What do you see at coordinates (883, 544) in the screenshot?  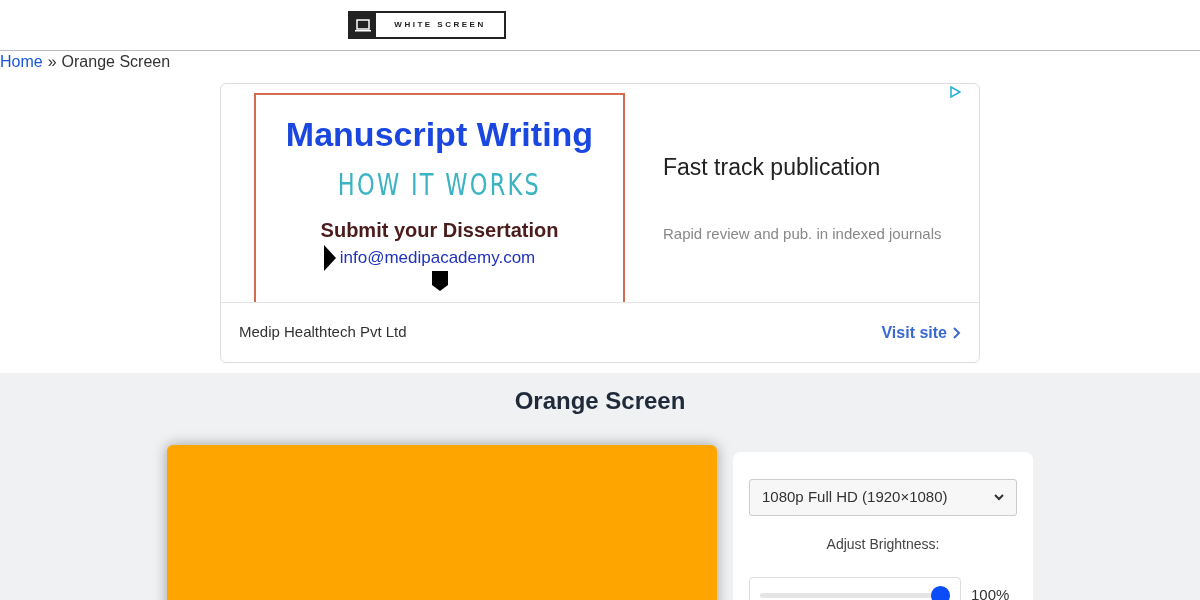 I see `brightness-label: Adjust Brightness:` at bounding box center [883, 544].